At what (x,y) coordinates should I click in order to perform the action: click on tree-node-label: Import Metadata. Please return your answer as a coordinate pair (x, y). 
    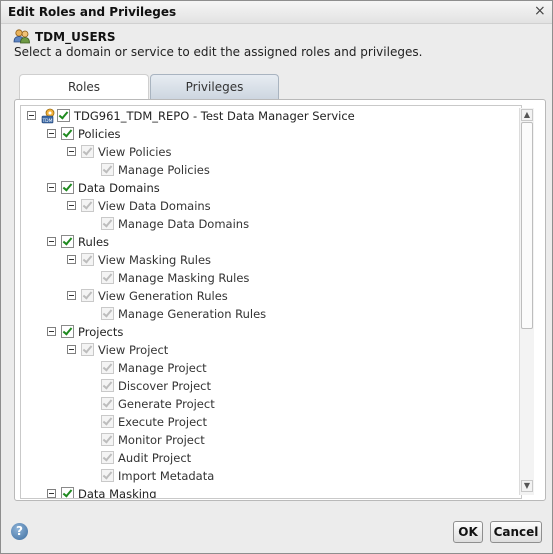
    Looking at the image, I should click on (166, 476).